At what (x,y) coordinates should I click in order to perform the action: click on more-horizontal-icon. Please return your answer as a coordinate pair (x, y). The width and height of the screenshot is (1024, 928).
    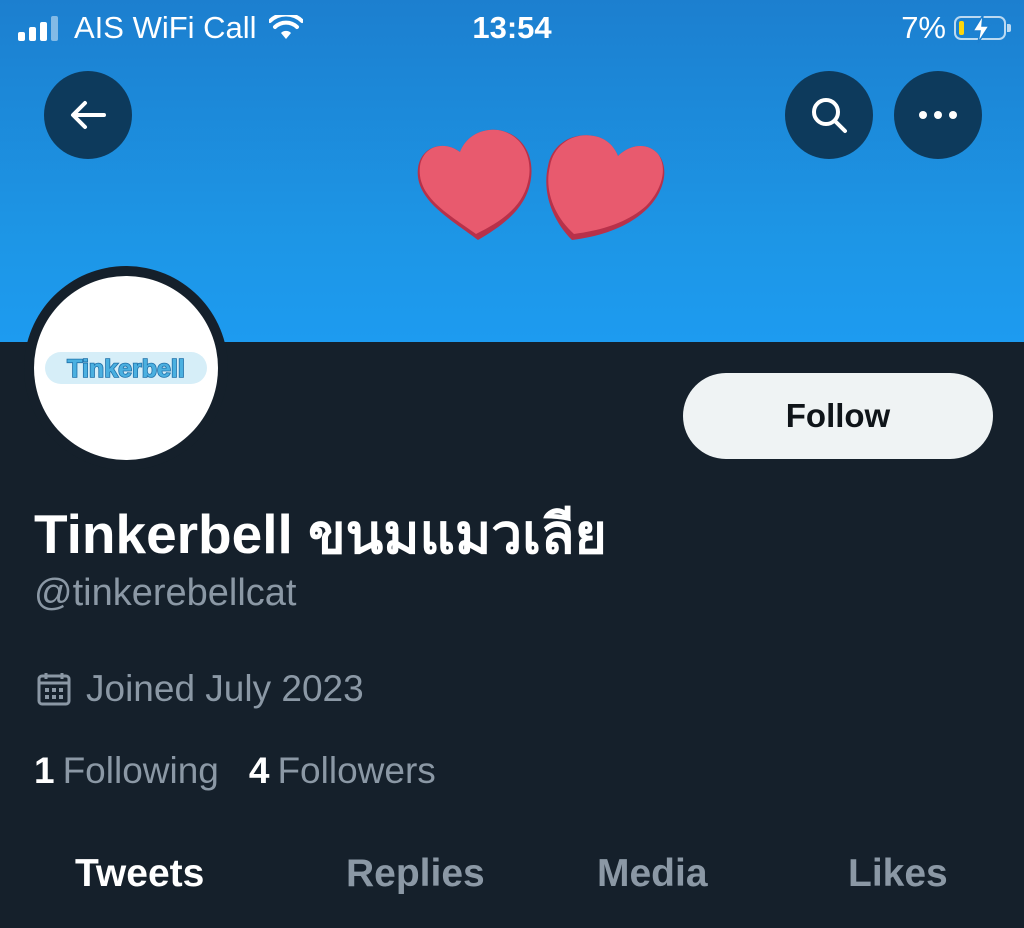
    Looking at the image, I should click on (938, 115).